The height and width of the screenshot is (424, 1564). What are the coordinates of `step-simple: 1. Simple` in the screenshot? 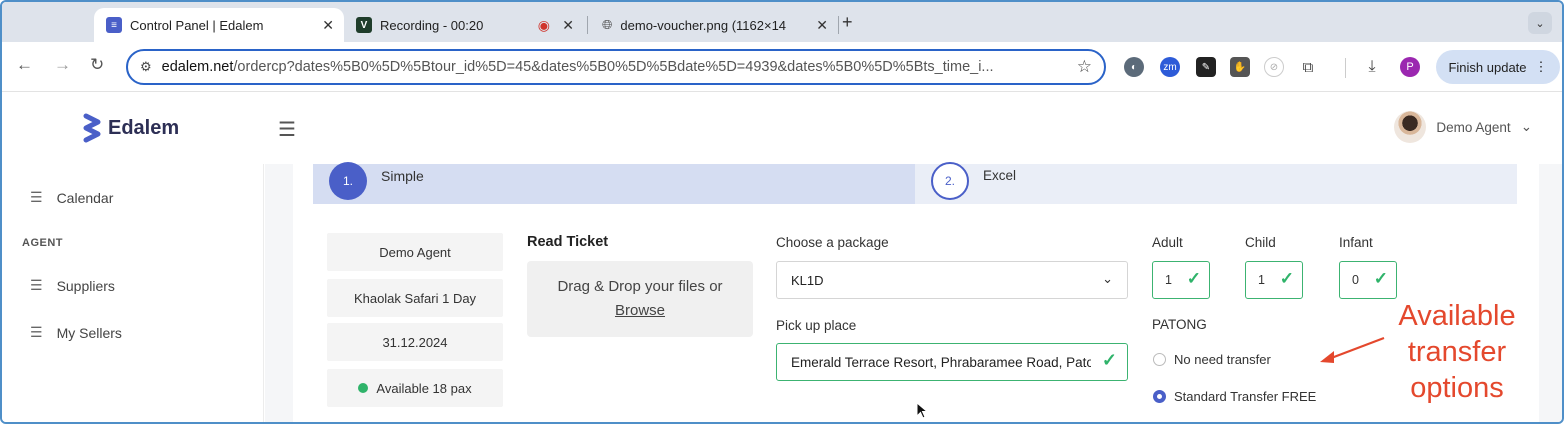 It's located at (614, 183).